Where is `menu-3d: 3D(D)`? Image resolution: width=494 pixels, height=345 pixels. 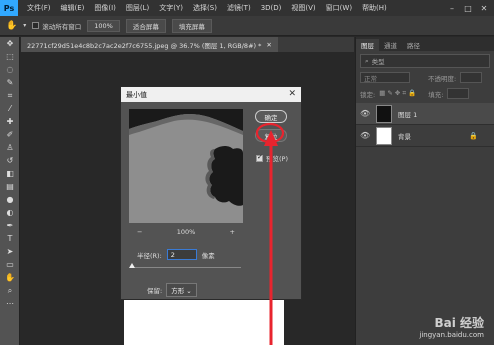
menu-3d: 3D(D) is located at coordinates (271, 8).